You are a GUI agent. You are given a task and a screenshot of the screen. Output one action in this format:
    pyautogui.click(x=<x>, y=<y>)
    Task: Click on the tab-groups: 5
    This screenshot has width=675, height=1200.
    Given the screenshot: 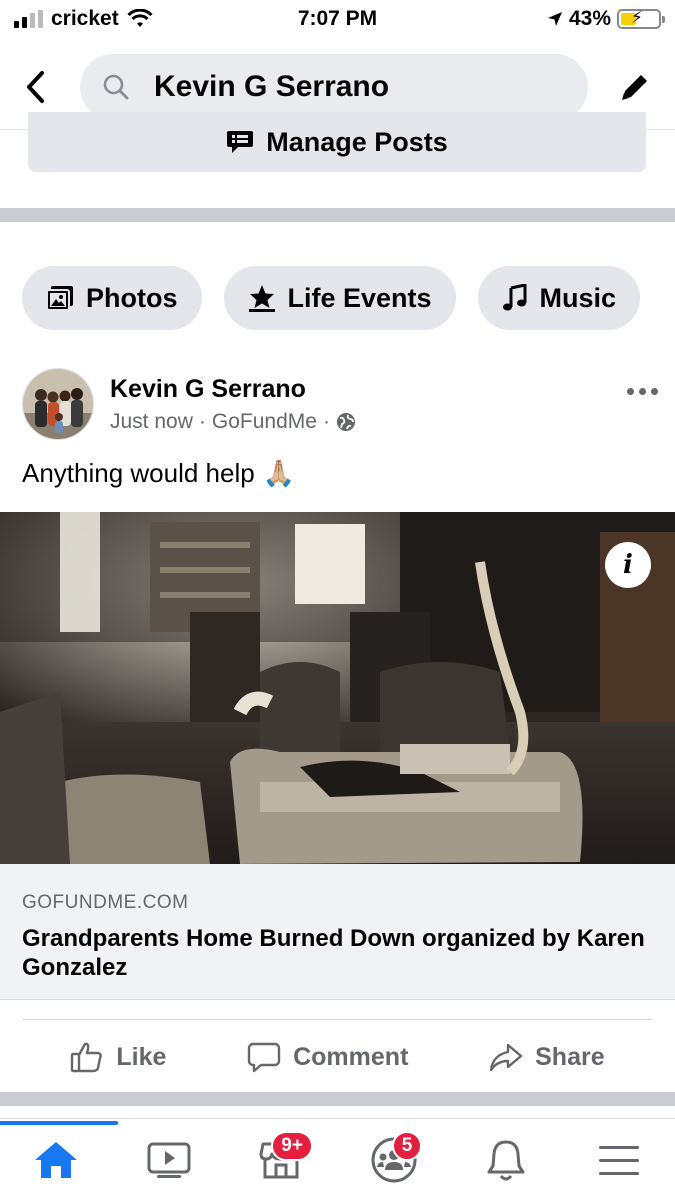 What is the action you would take?
    pyautogui.click(x=394, y=1160)
    